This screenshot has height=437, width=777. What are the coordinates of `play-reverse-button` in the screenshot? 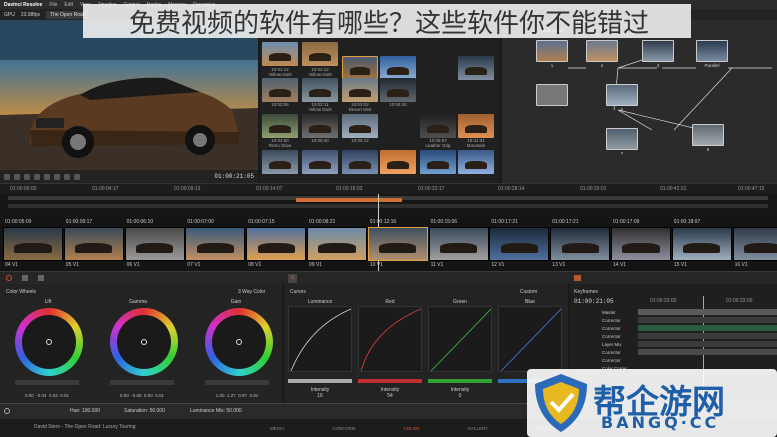 It's located at (27, 176).